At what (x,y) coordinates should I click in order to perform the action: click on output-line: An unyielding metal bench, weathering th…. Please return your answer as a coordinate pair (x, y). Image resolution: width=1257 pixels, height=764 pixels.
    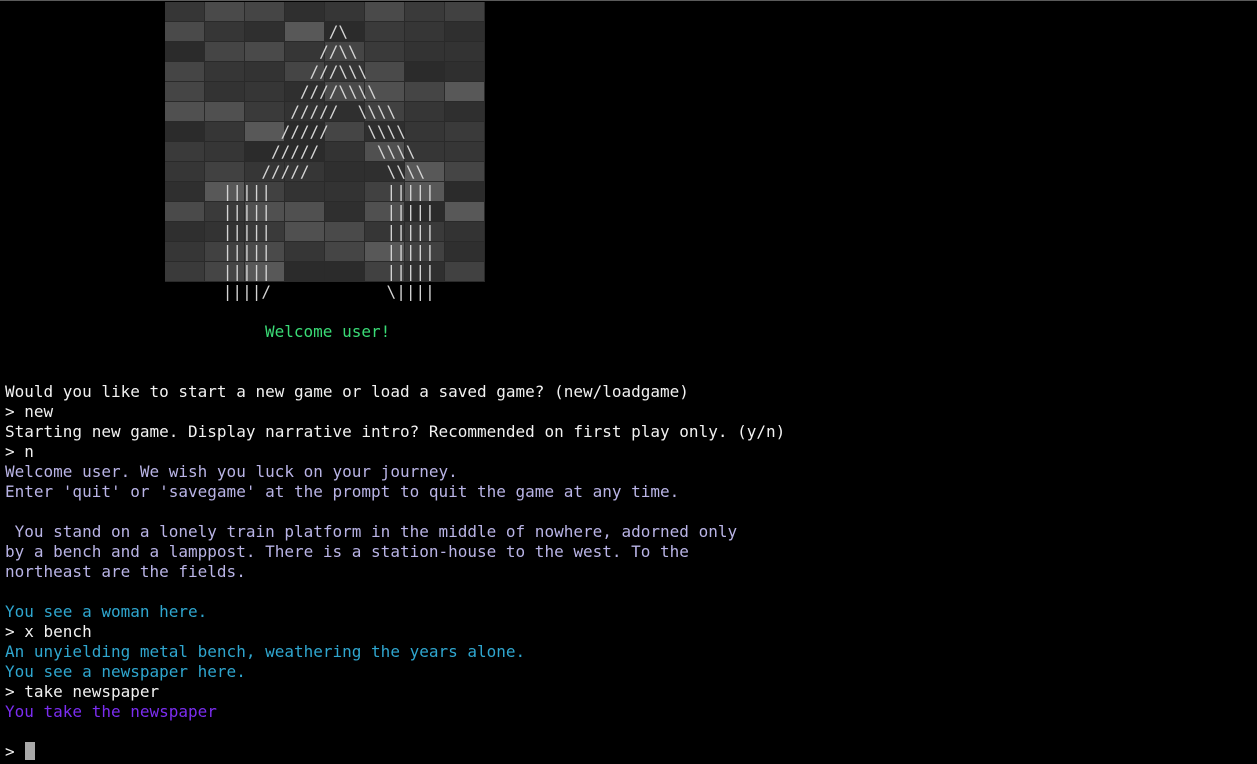
    Looking at the image, I should click on (265, 651).